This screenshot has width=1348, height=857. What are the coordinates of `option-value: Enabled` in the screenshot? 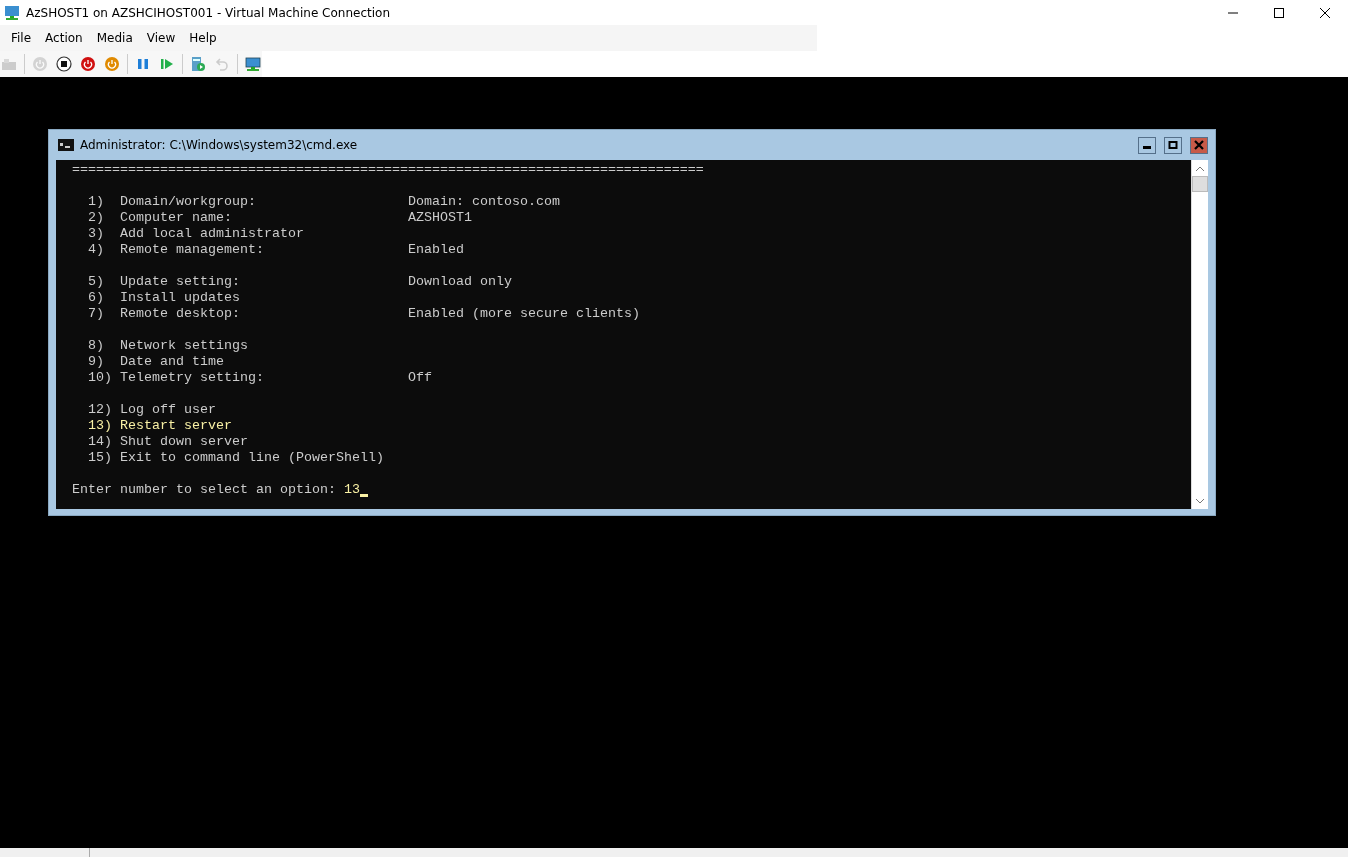 It's located at (436, 250).